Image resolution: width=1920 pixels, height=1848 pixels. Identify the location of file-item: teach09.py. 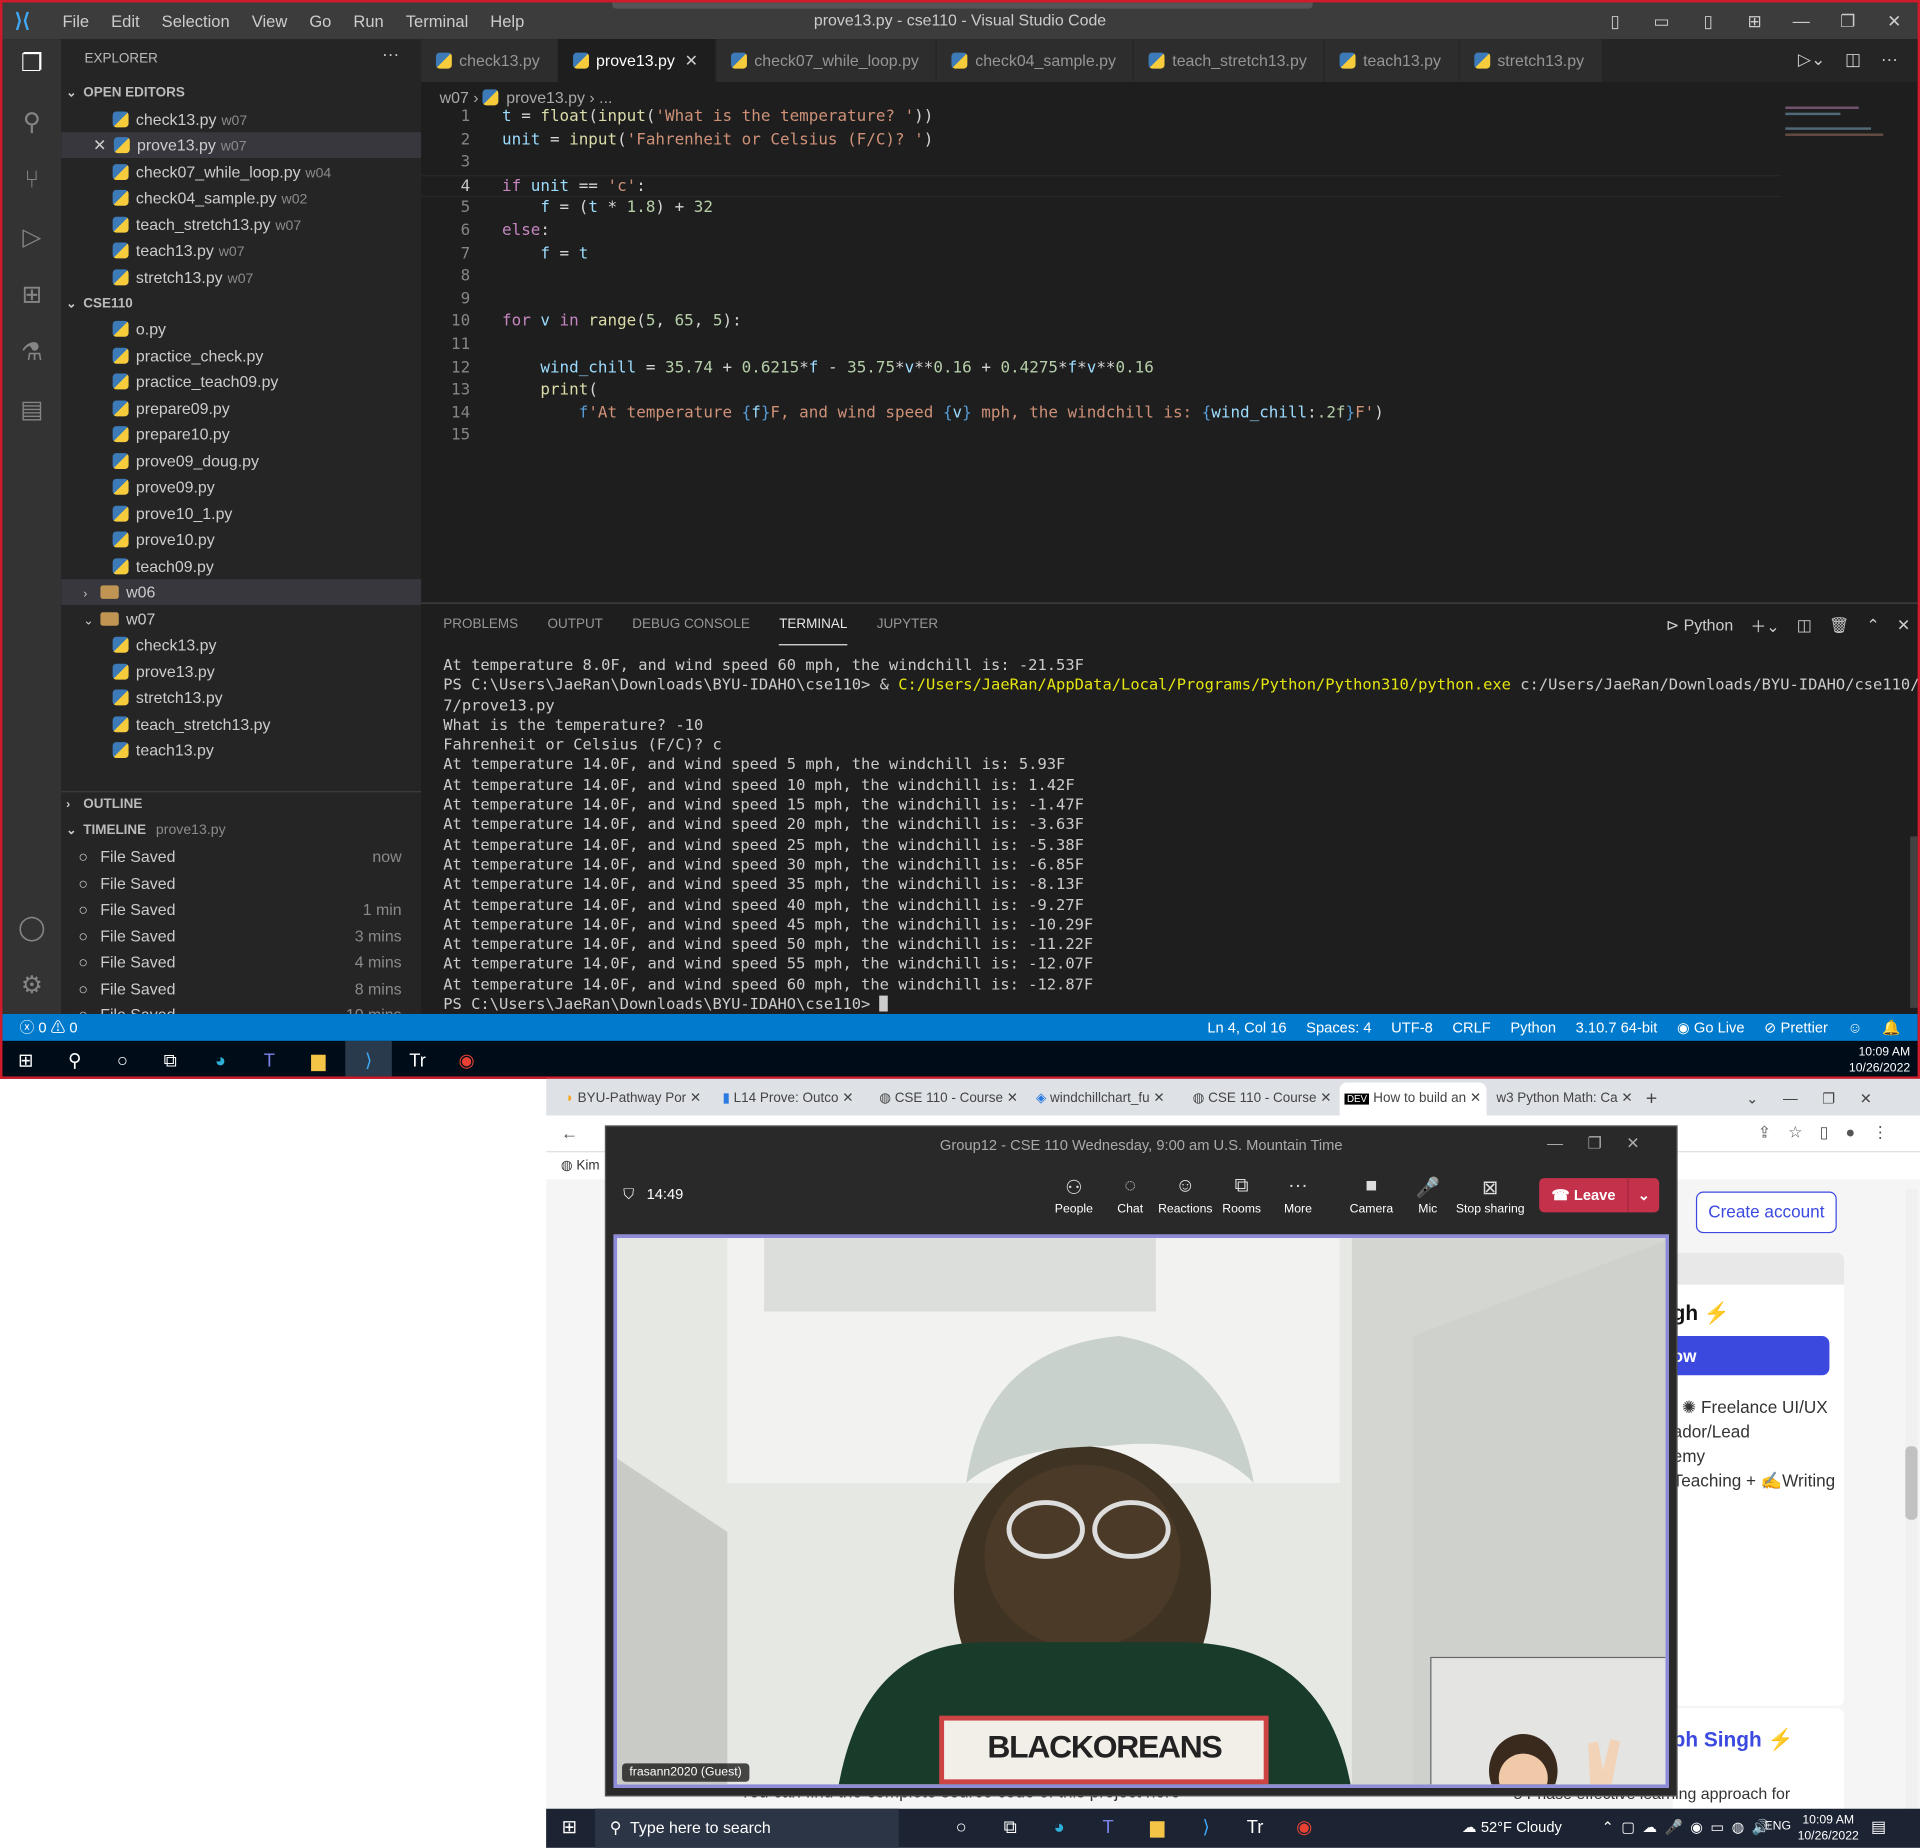
(241, 567).